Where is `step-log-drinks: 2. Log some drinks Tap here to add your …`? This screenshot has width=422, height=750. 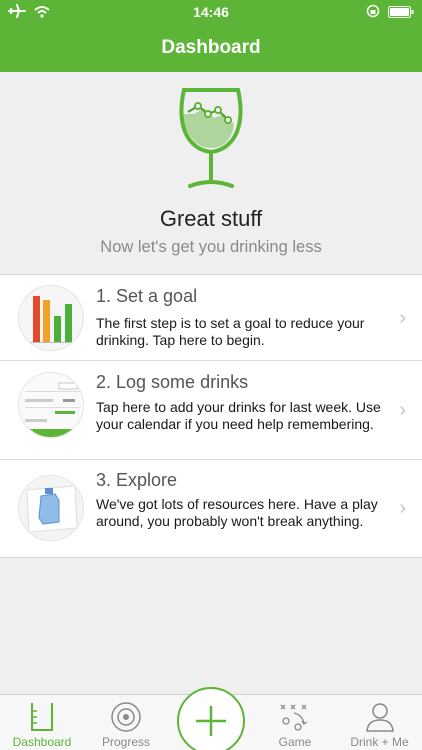 step-log-drinks: 2. Log some drinks Tap here to add your … is located at coordinates (211, 410).